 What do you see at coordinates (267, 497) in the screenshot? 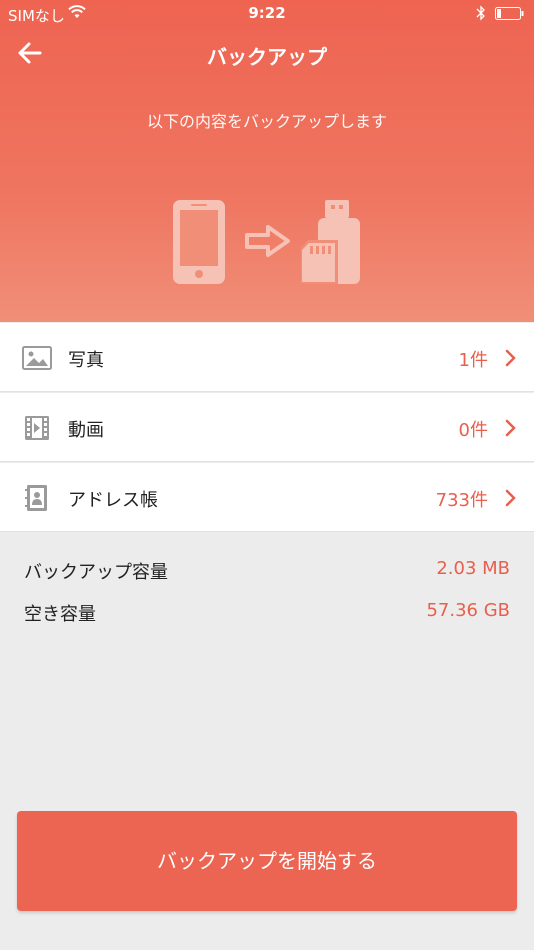
I see `list-item-contacts: アドレス帳 733件` at bounding box center [267, 497].